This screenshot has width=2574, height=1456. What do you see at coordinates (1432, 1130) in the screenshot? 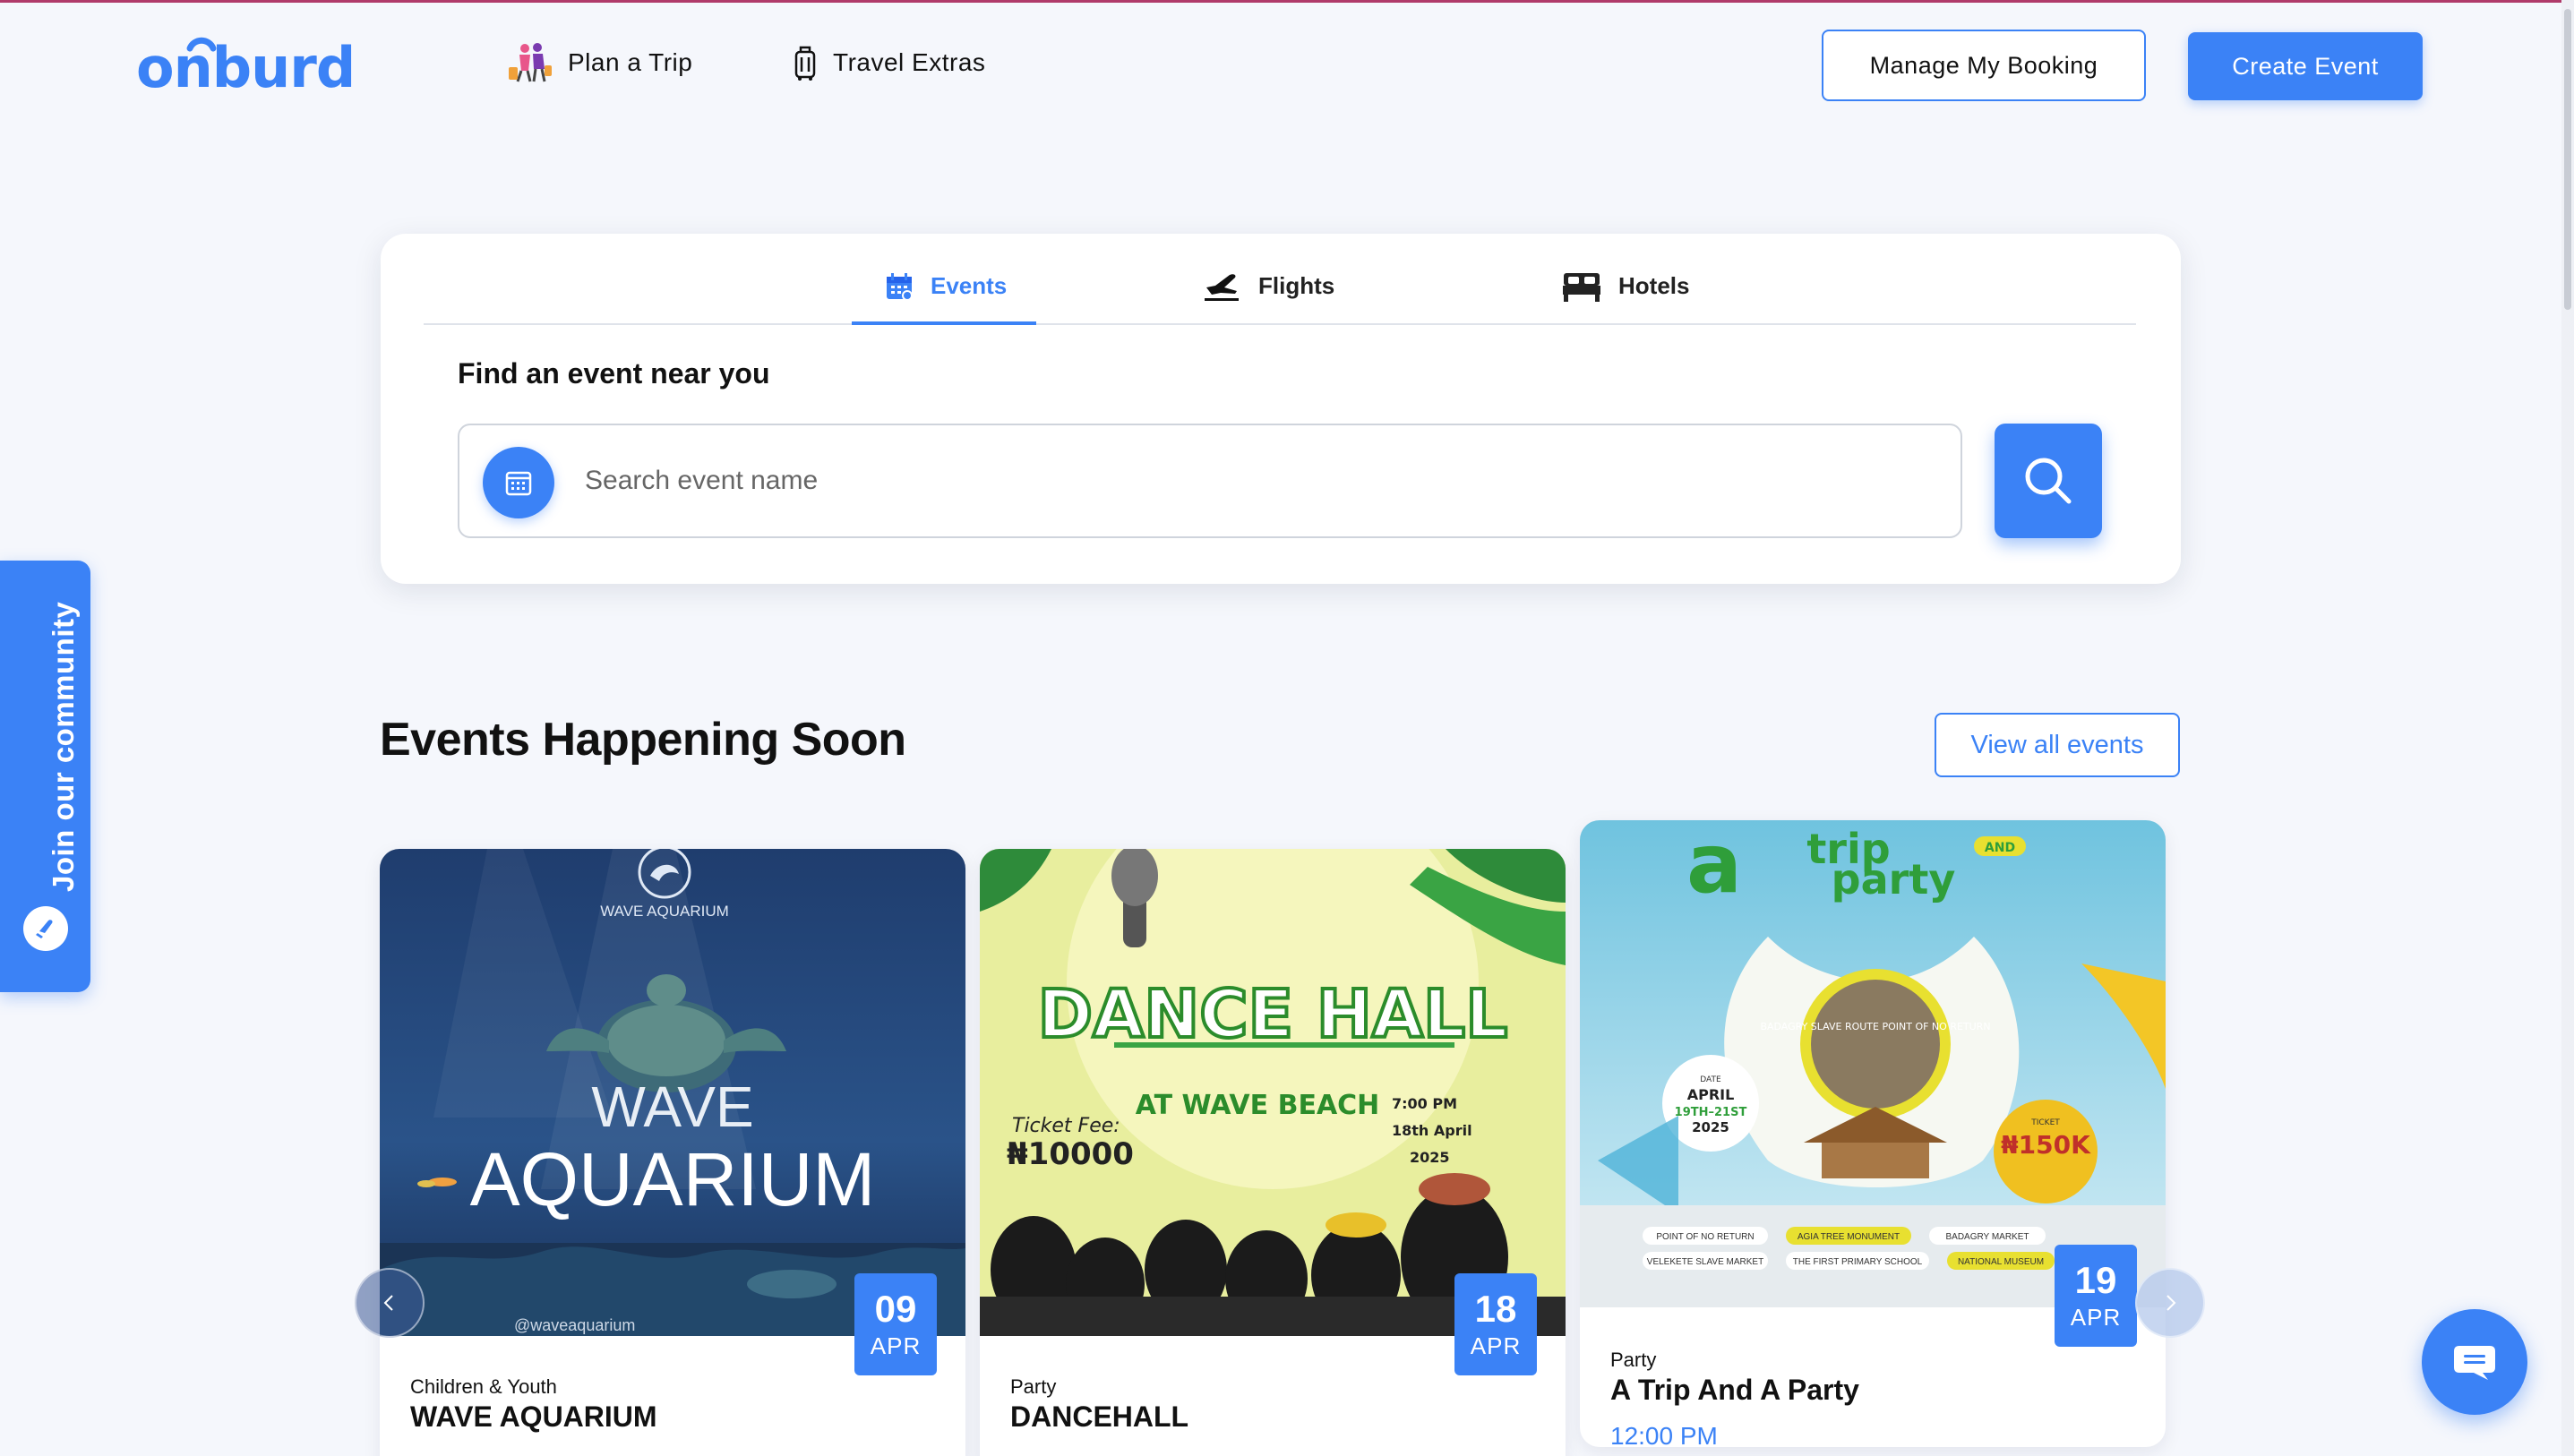
I see `svg-text: 18th April` at bounding box center [1432, 1130].